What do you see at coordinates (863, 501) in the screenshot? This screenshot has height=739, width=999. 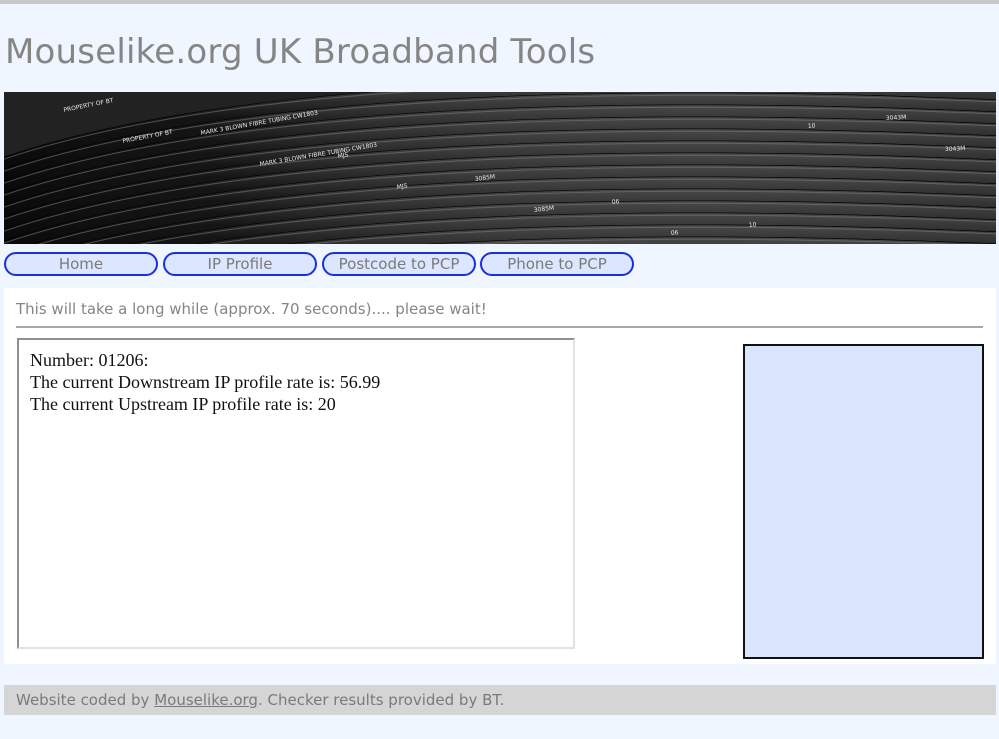 I see `side-panel` at bounding box center [863, 501].